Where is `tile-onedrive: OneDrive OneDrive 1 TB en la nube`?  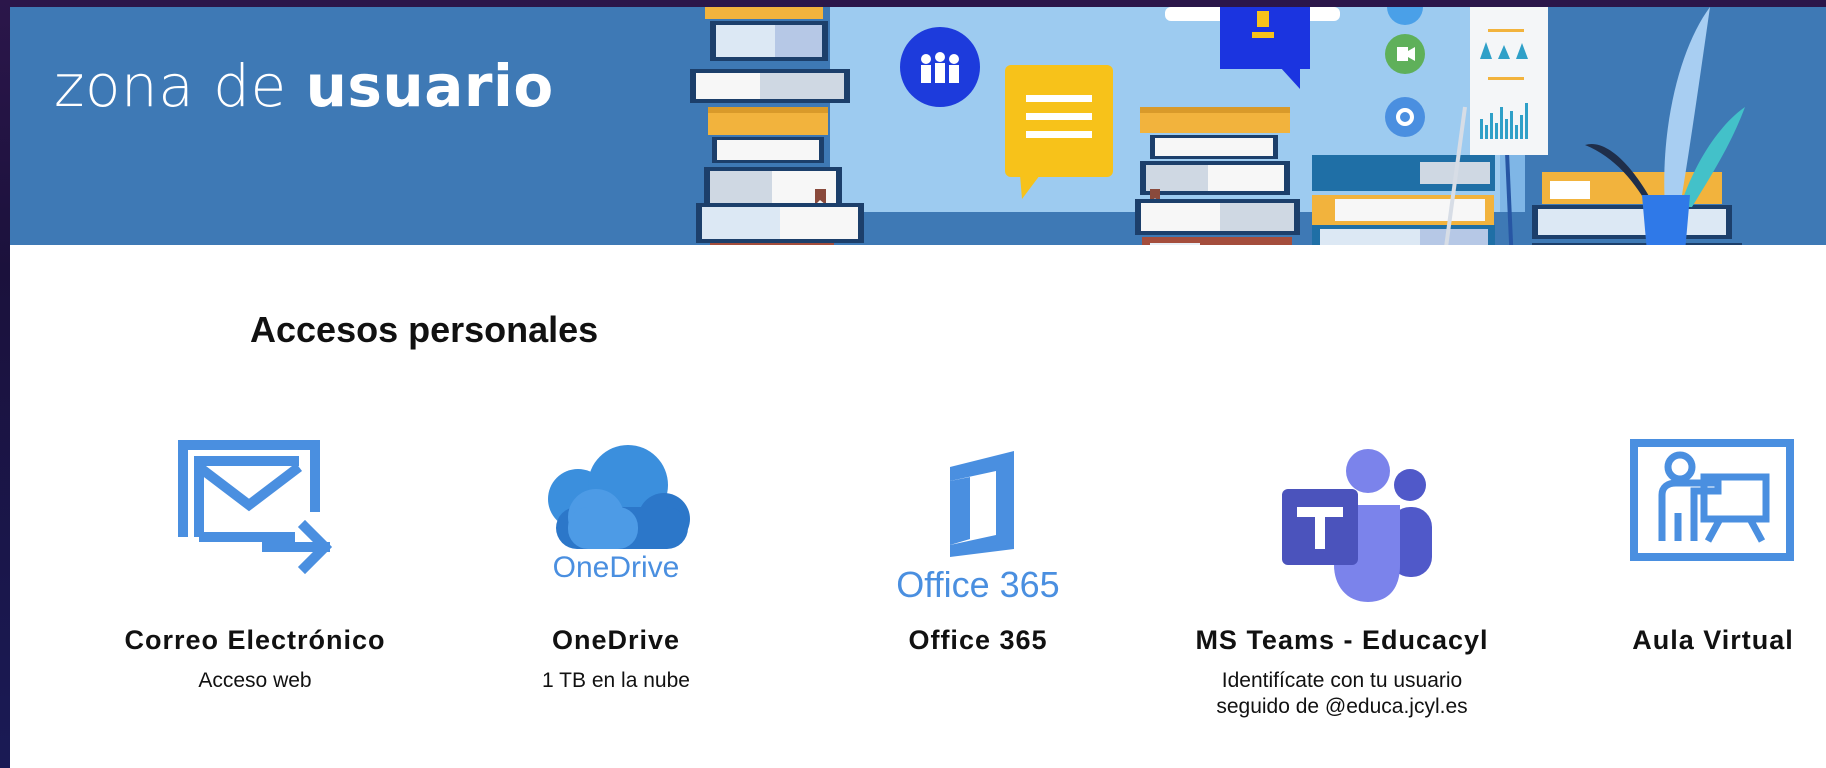
tile-onedrive: OneDrive OneDrive 1 TB en la nube is located at coordinates (616, 565).